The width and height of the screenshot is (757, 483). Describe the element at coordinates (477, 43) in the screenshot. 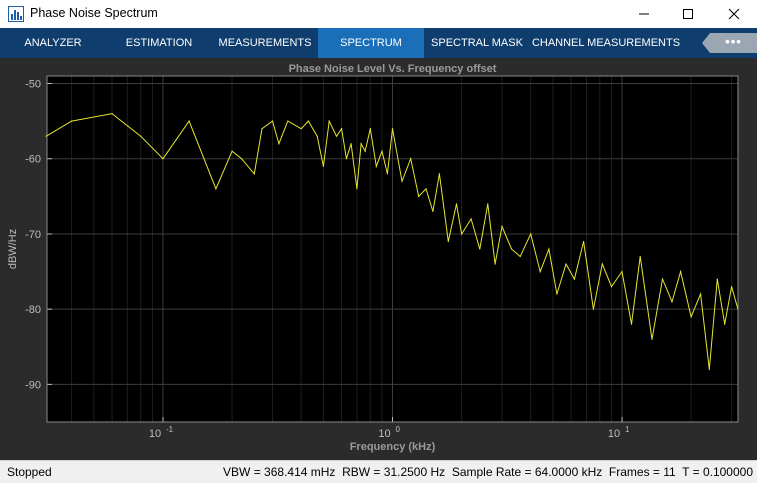

I see `tab-spectral-mask: SPECTRAL MASK` at that location.